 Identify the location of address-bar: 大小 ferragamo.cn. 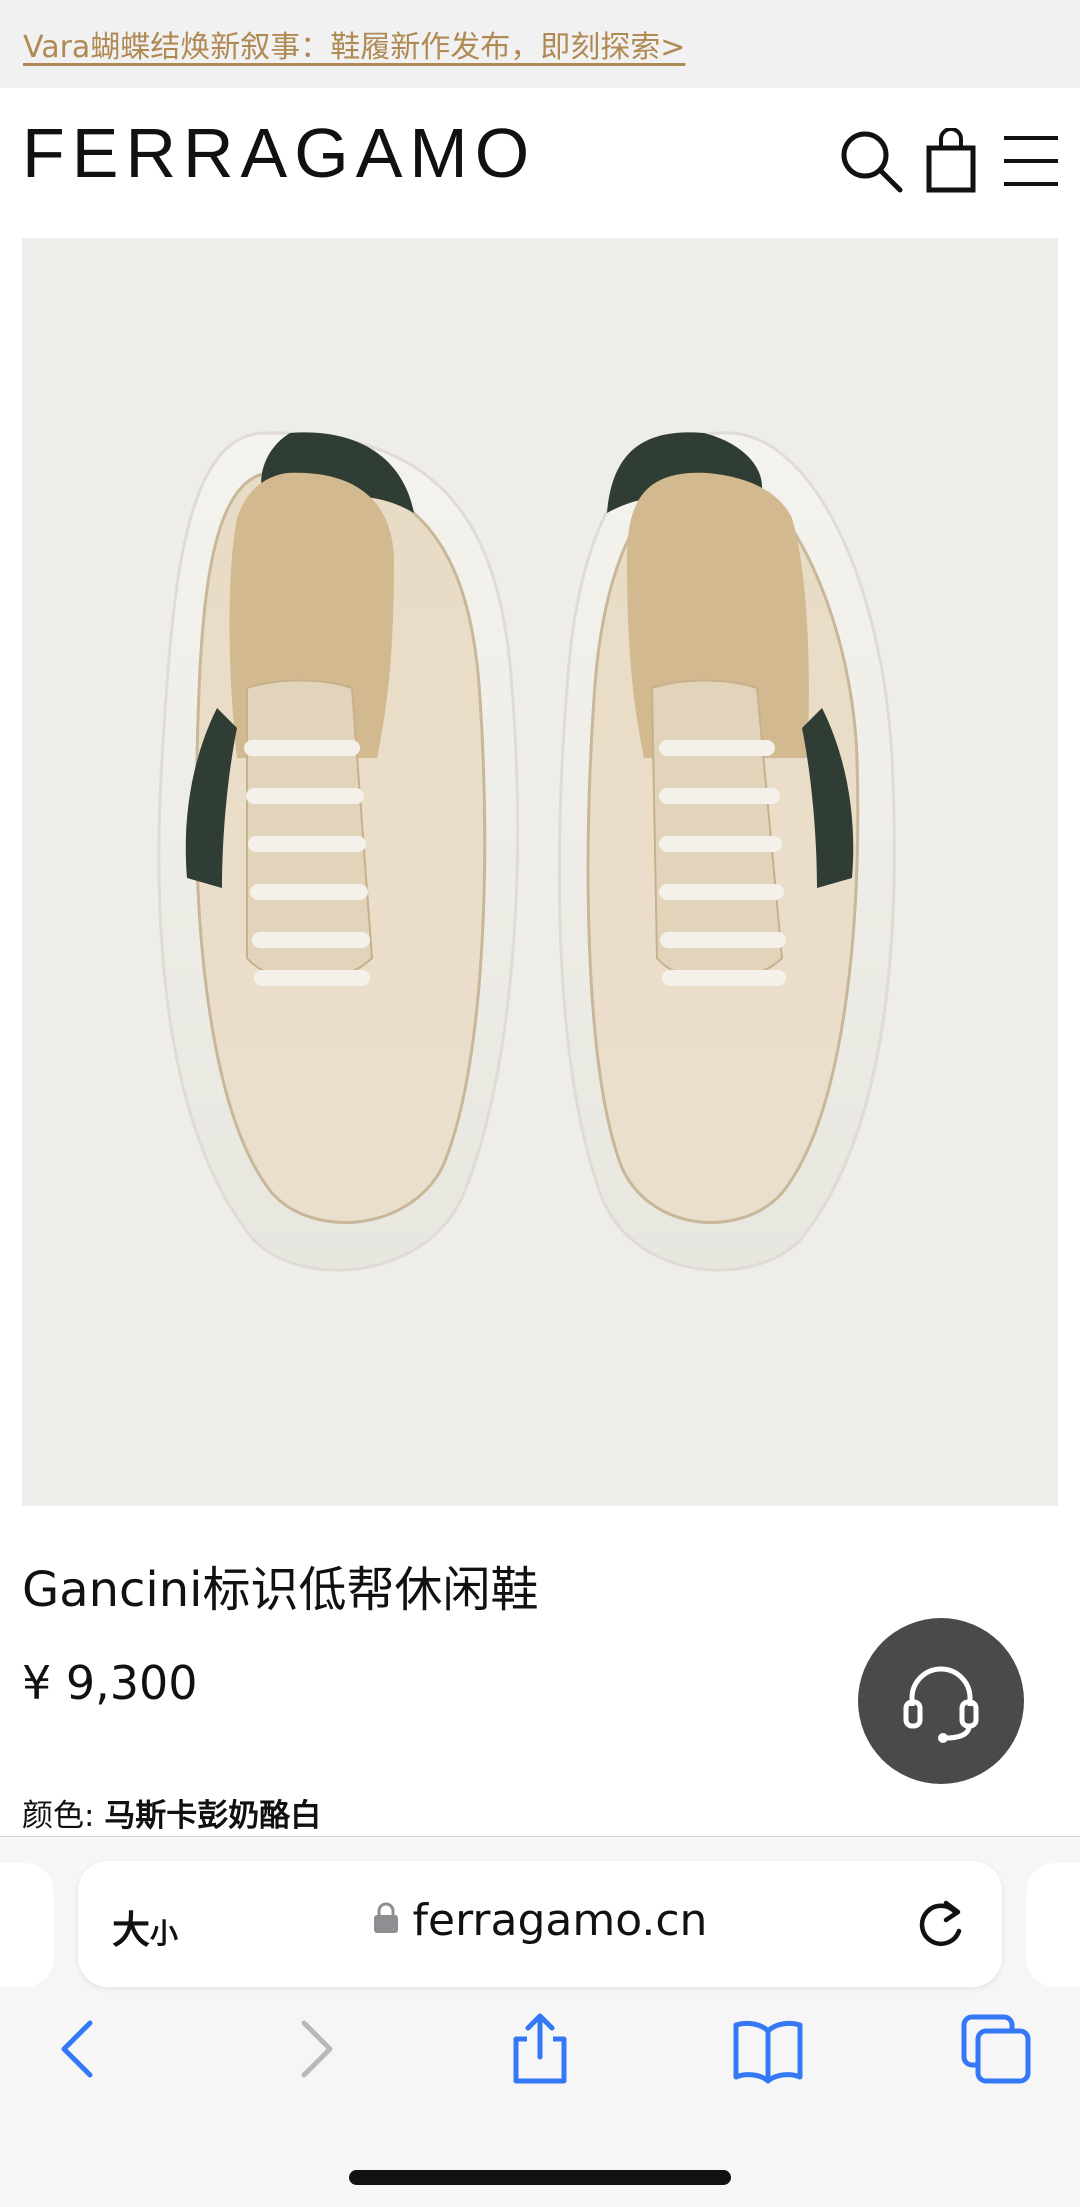
(540, 1924).